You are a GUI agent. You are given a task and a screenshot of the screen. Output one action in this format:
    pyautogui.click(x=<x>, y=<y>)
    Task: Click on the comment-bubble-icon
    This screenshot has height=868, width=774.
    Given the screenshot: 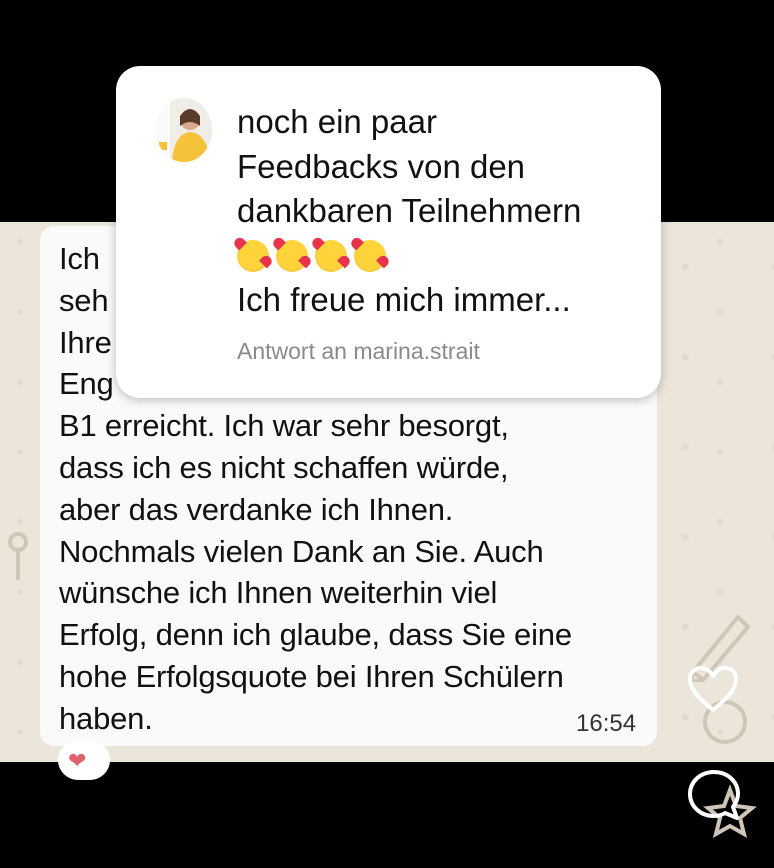 What is the action you would take?
    pyautogui.click(x=714, y=795)
    